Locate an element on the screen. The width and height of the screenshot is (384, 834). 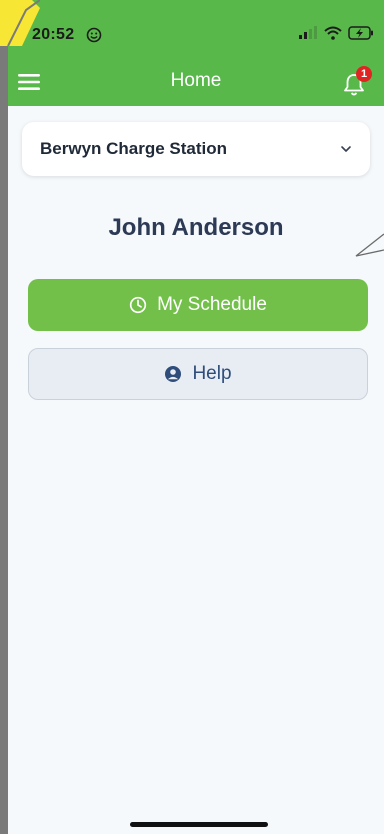
station-select: Berwyn Charge Station is located at coordinates (196, 149).